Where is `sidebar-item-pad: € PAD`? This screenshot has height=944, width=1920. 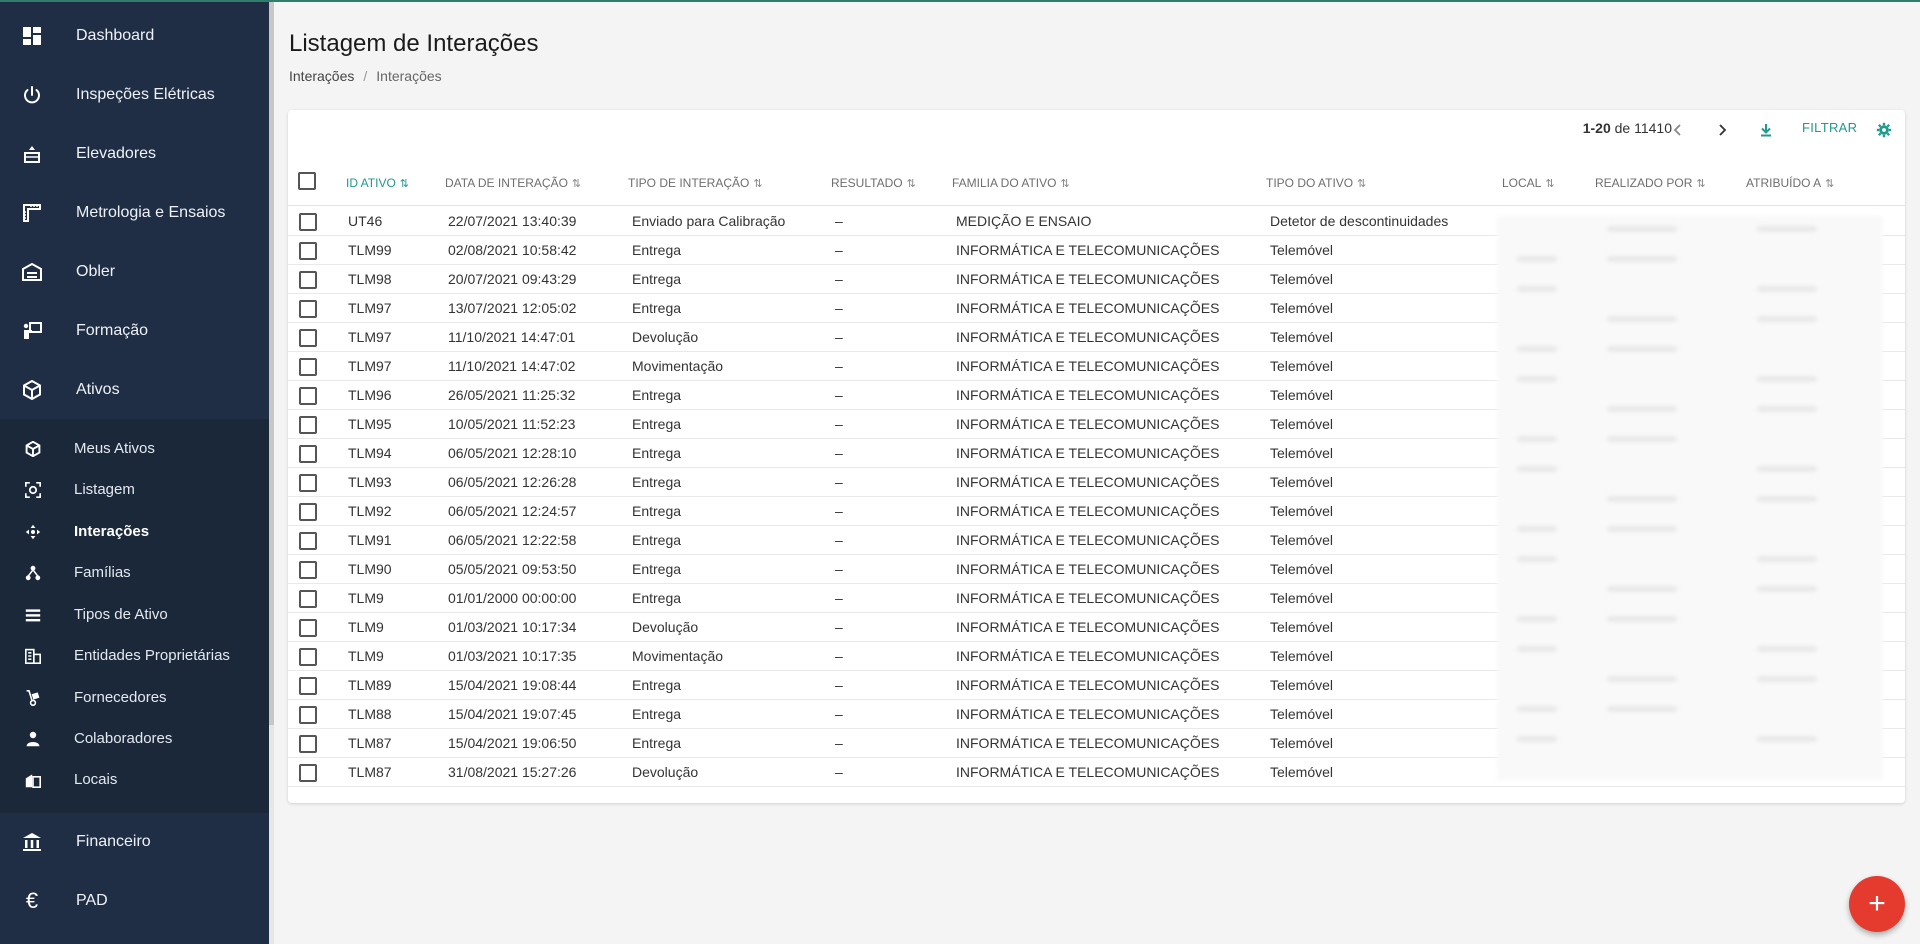 sidebar-item-pad: € PAD is located at coordinates (134, 900).